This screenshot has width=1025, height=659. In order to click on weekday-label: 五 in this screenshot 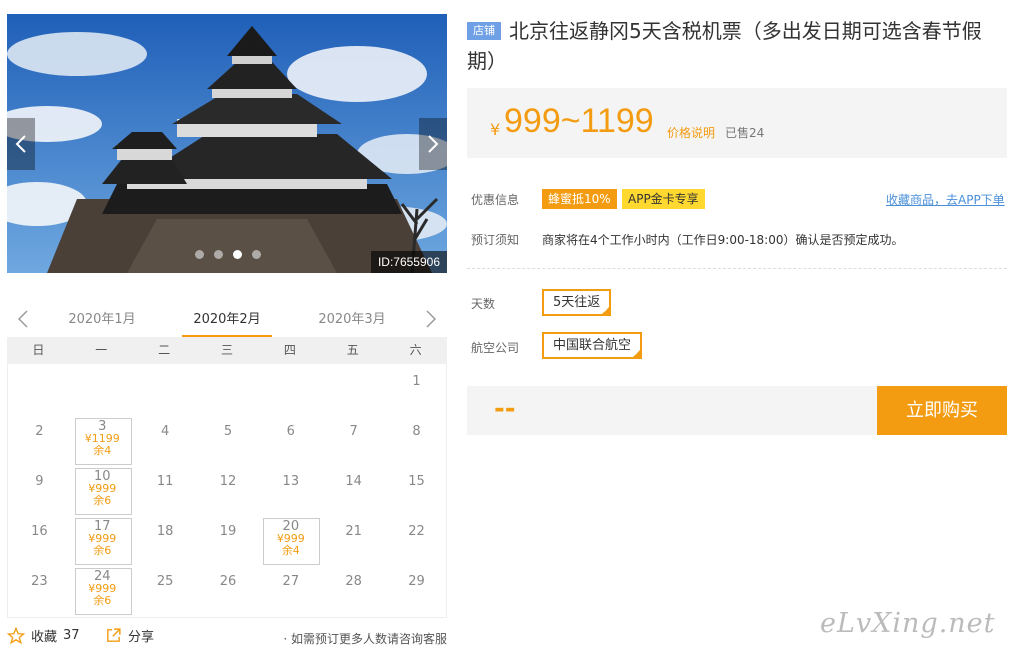, I will do `click(352, 350)`.